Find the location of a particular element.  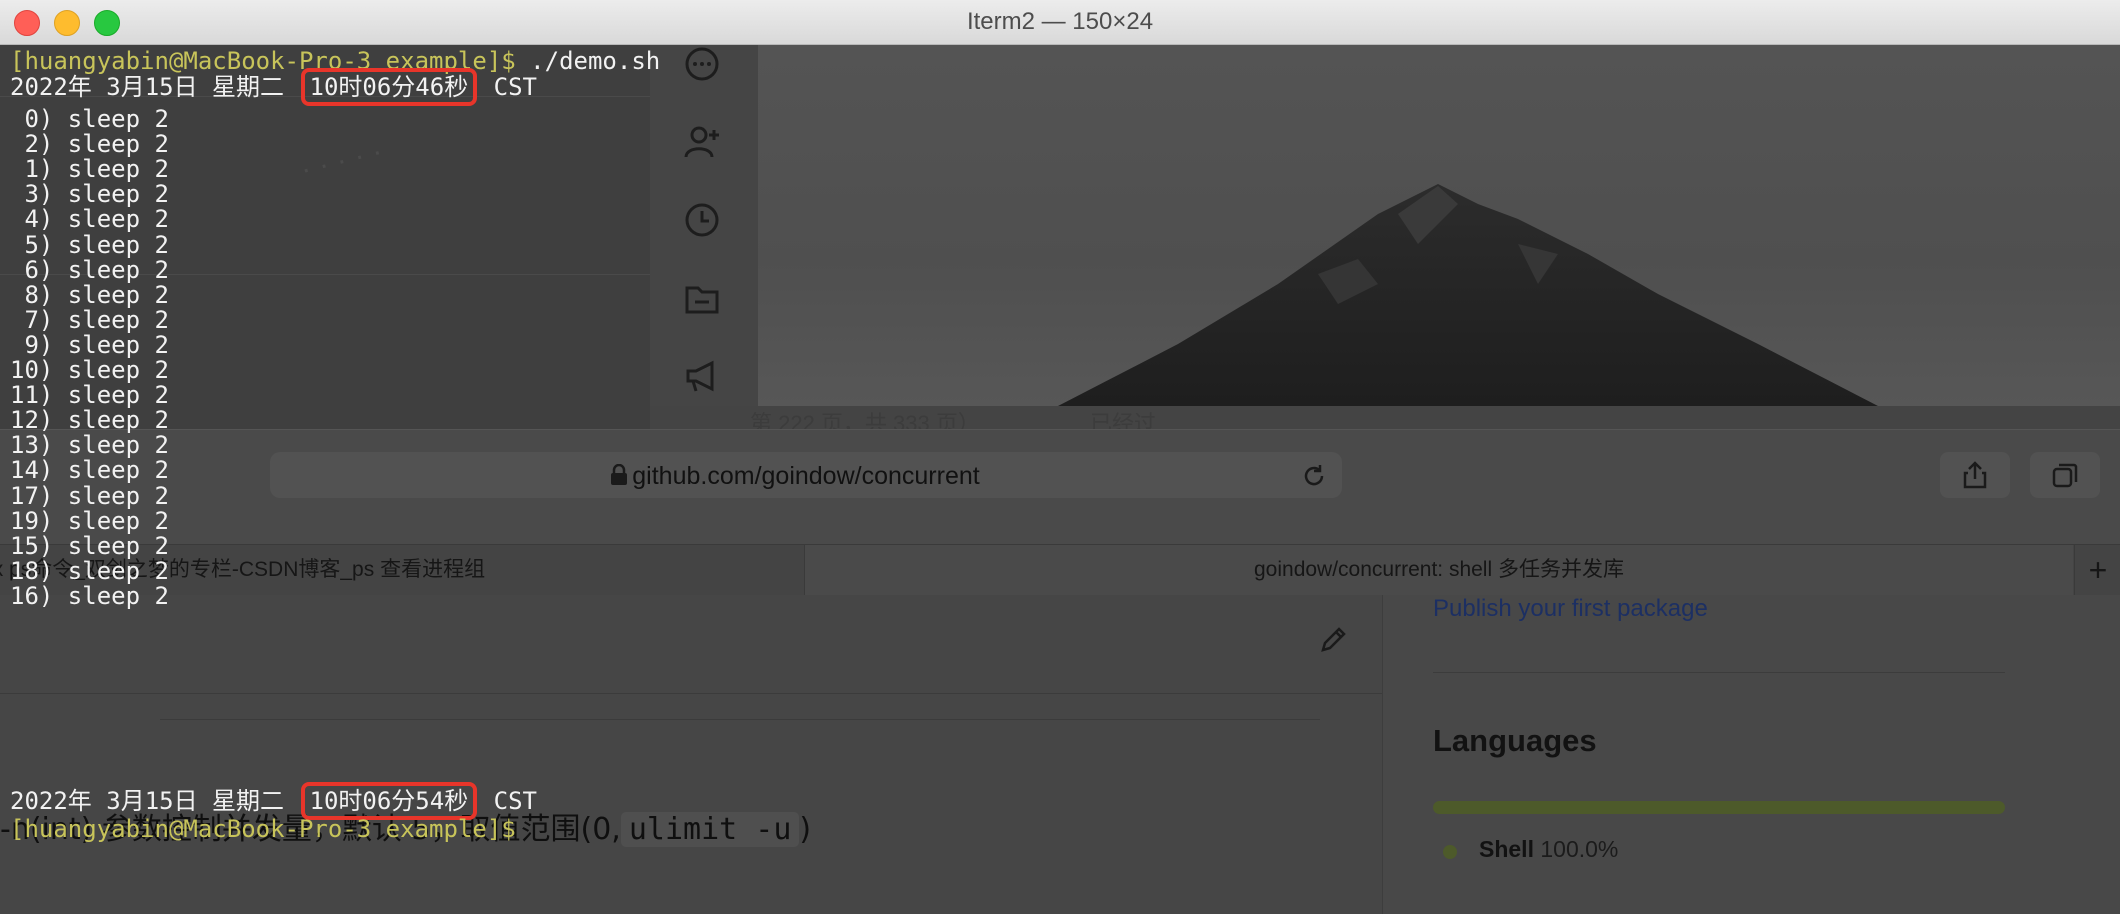

window-title: Iterm2 — 150×24 is located at coordinates (1060, 21).